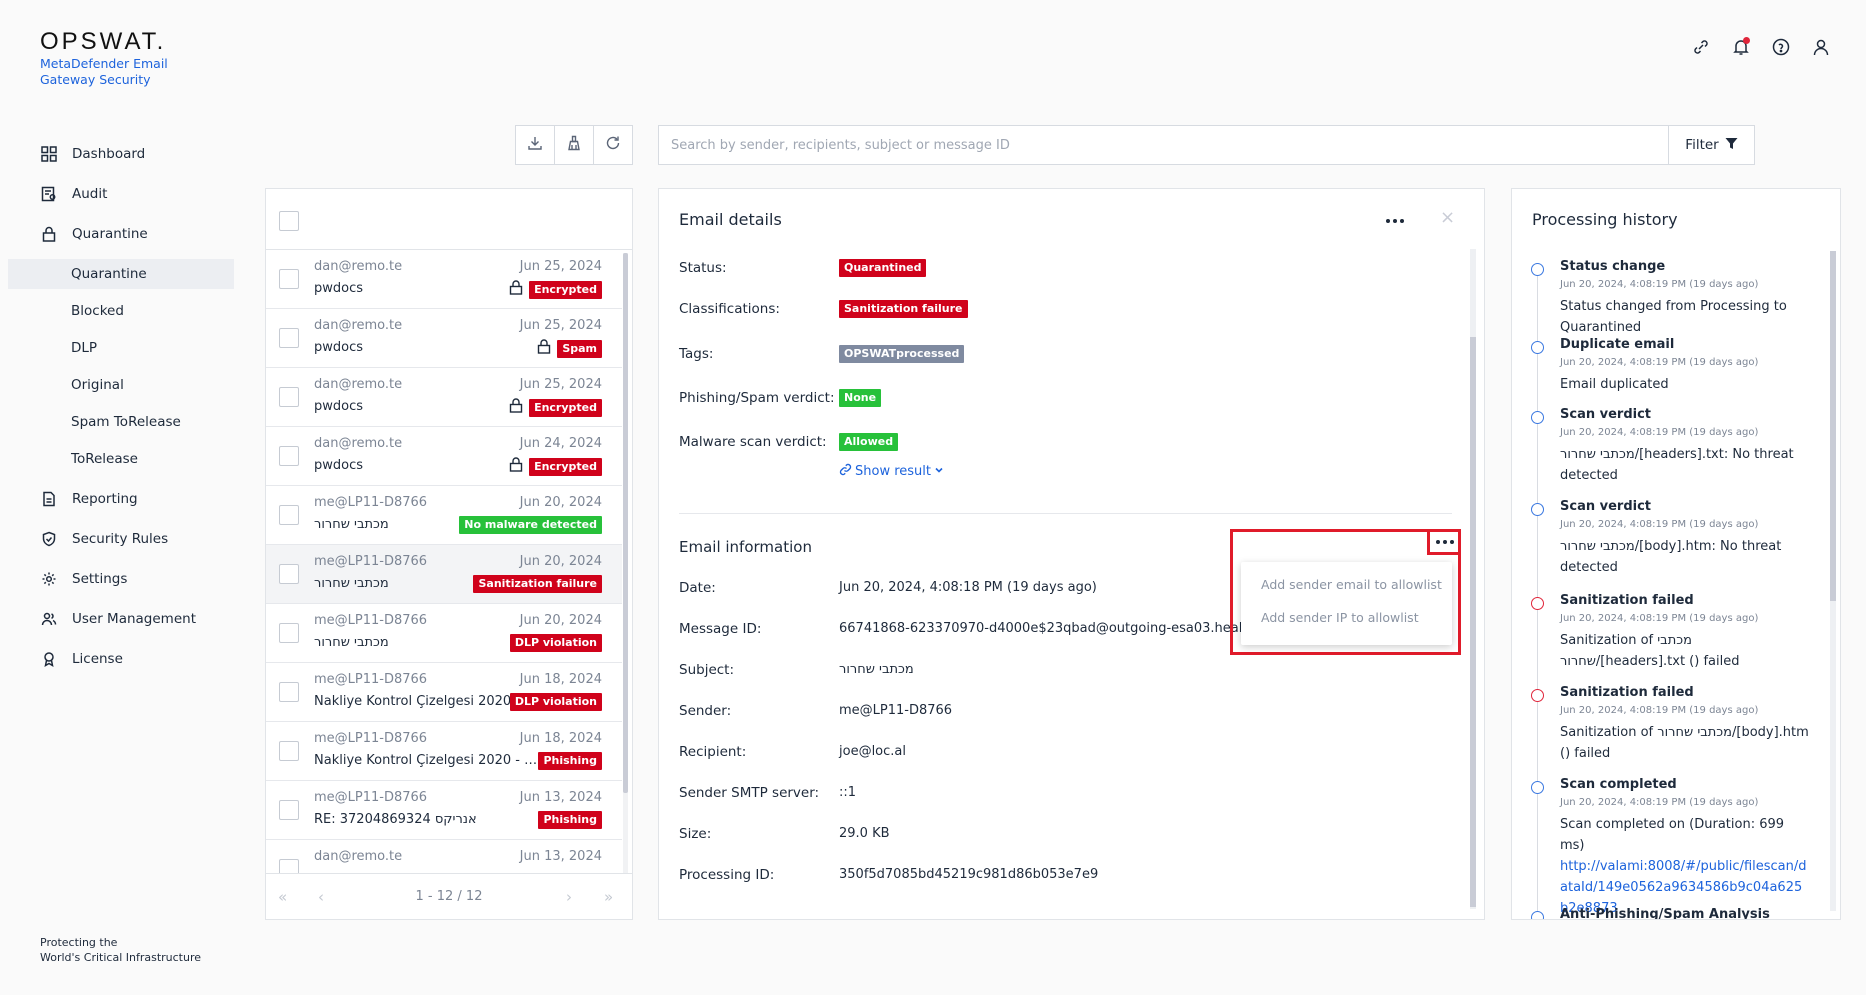 This screenshot has width=1866, height=995. I want to click on filter-button: Filter, so click(1711, 145).